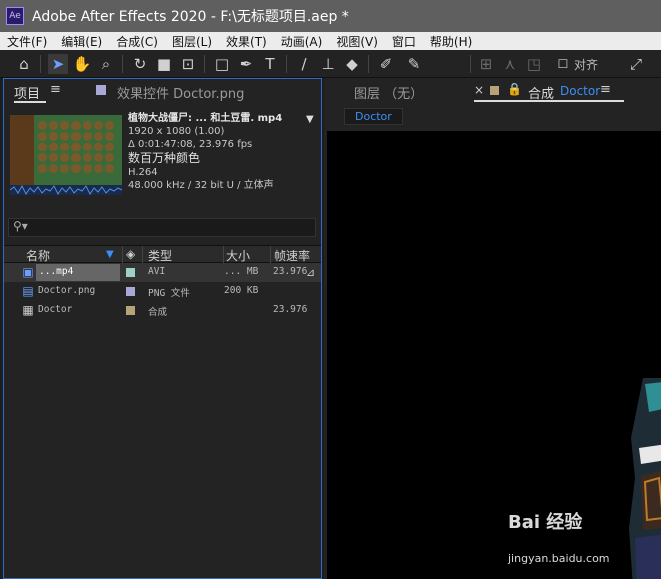 The width and height of the screenshot is (661, 579). Describe the element at coordinates (310, 272) in the screenshot. I see `flowchart-icon: ⊿` at that location.